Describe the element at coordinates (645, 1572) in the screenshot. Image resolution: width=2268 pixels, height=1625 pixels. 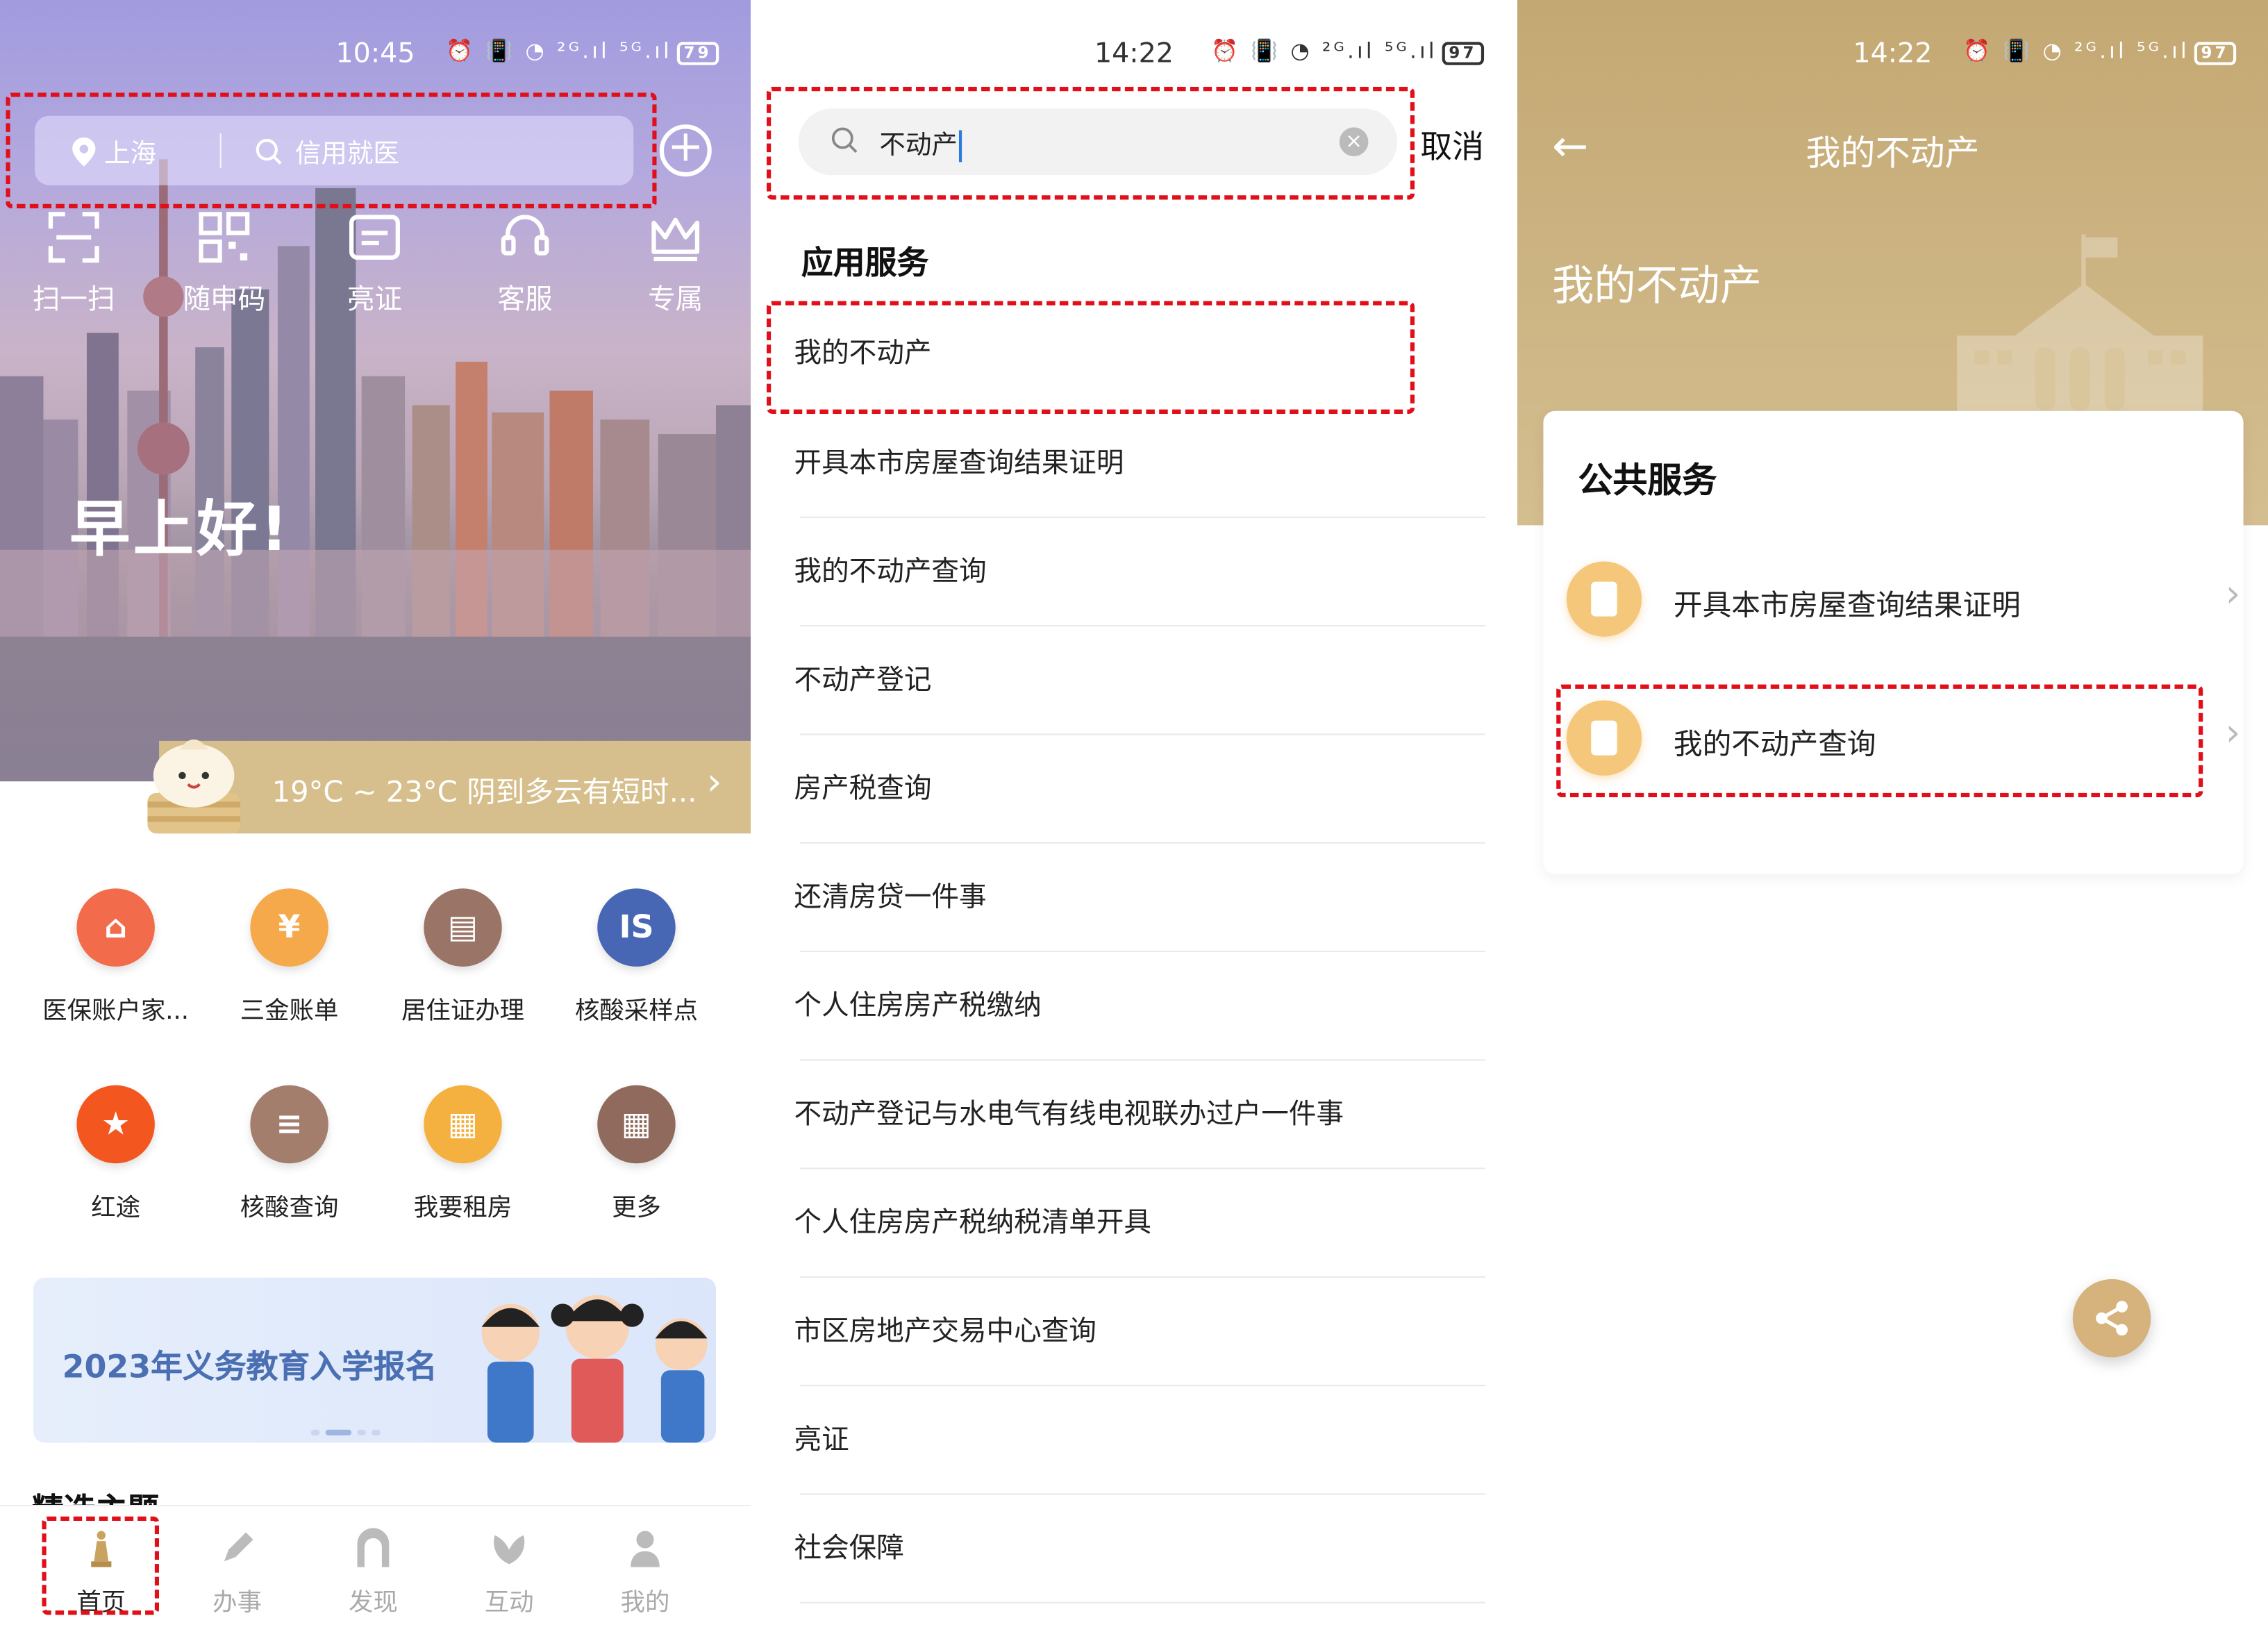
I see `tab-mine: 我的` at that location.